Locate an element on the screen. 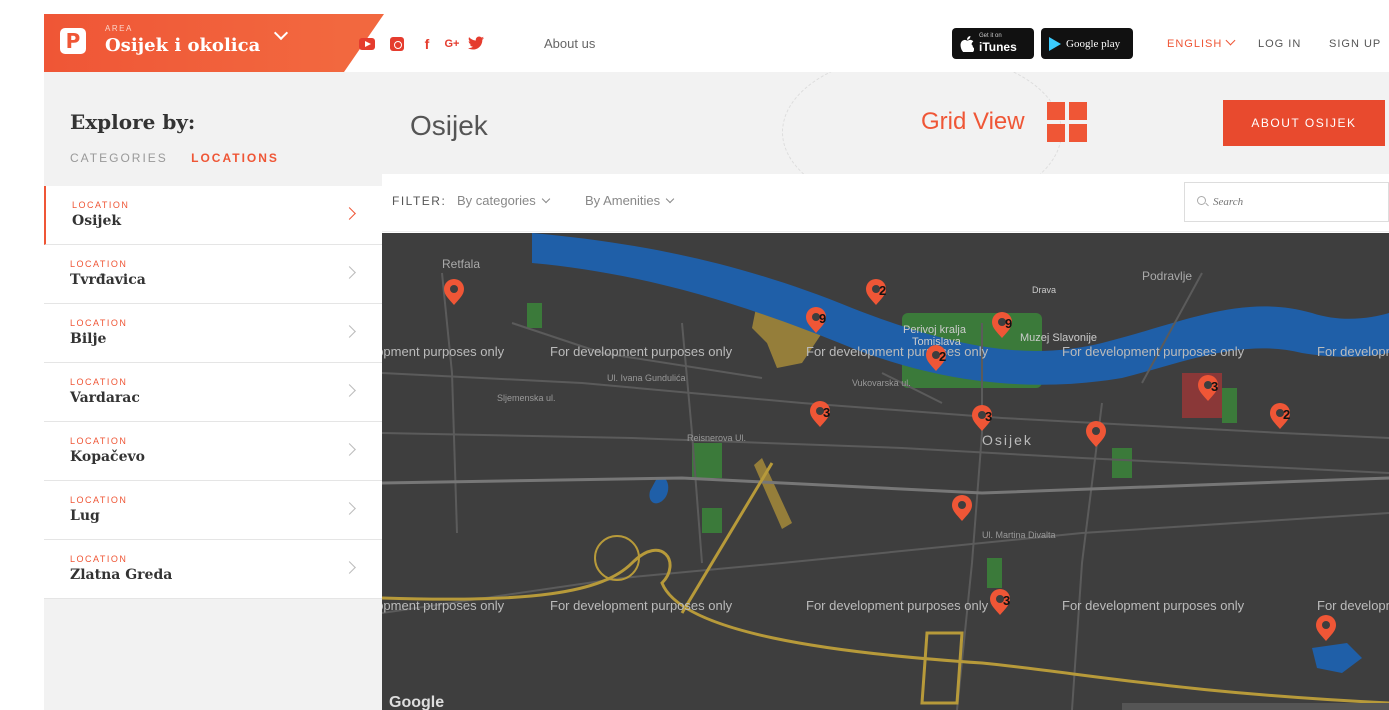  location-item-tvrdavica: LOCATION Tvrđavica is located at coordinates (213, 274).